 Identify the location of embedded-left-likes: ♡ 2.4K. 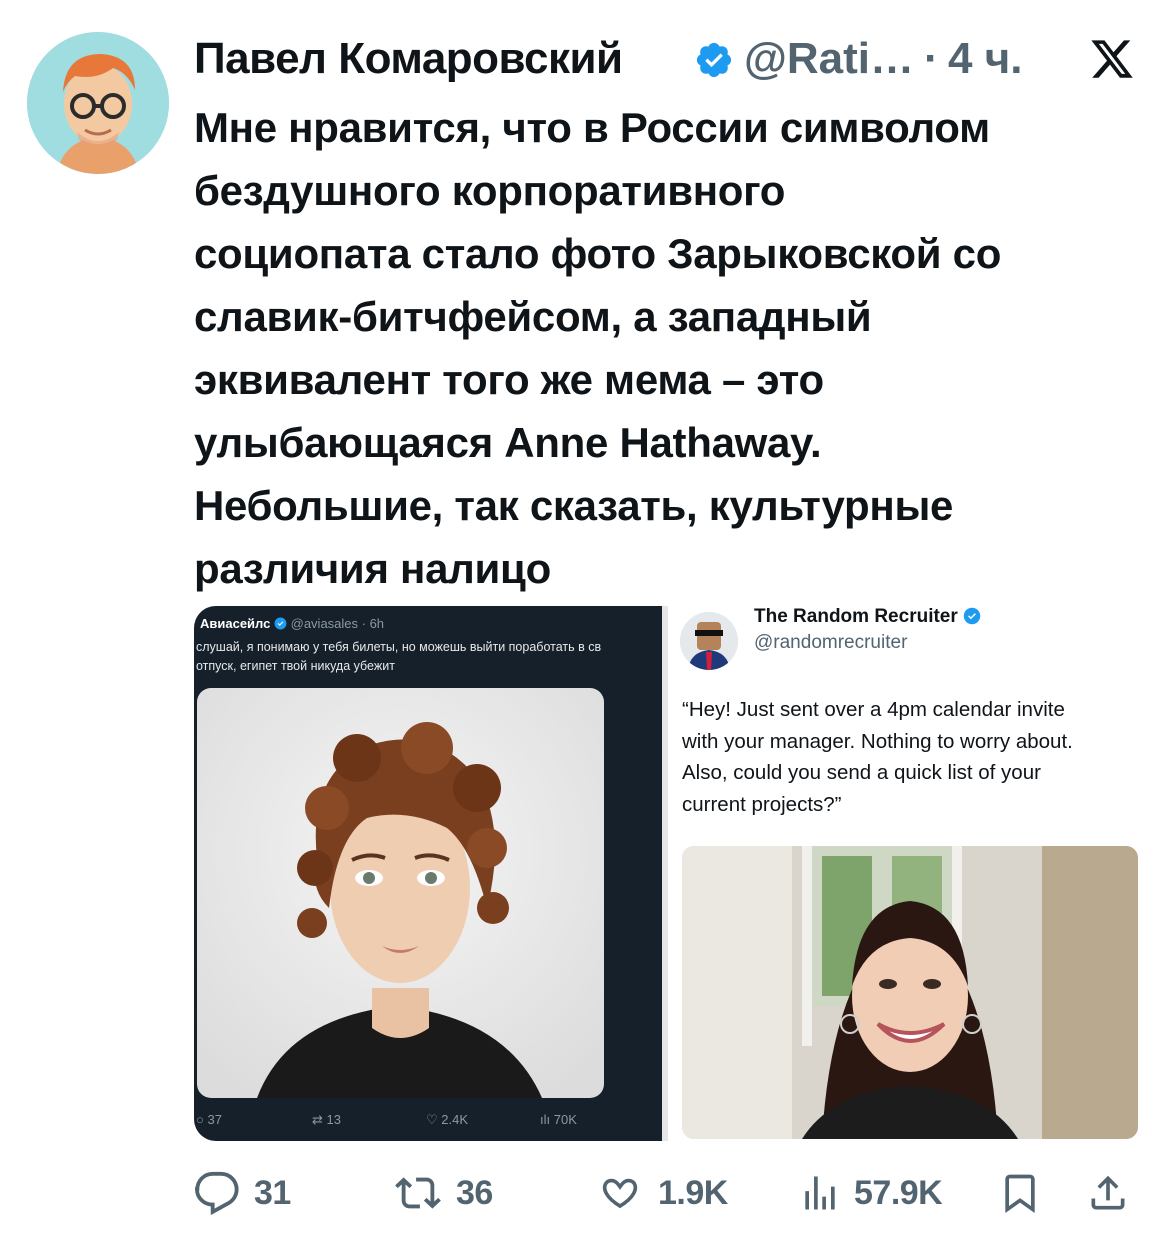
(447, 1119).